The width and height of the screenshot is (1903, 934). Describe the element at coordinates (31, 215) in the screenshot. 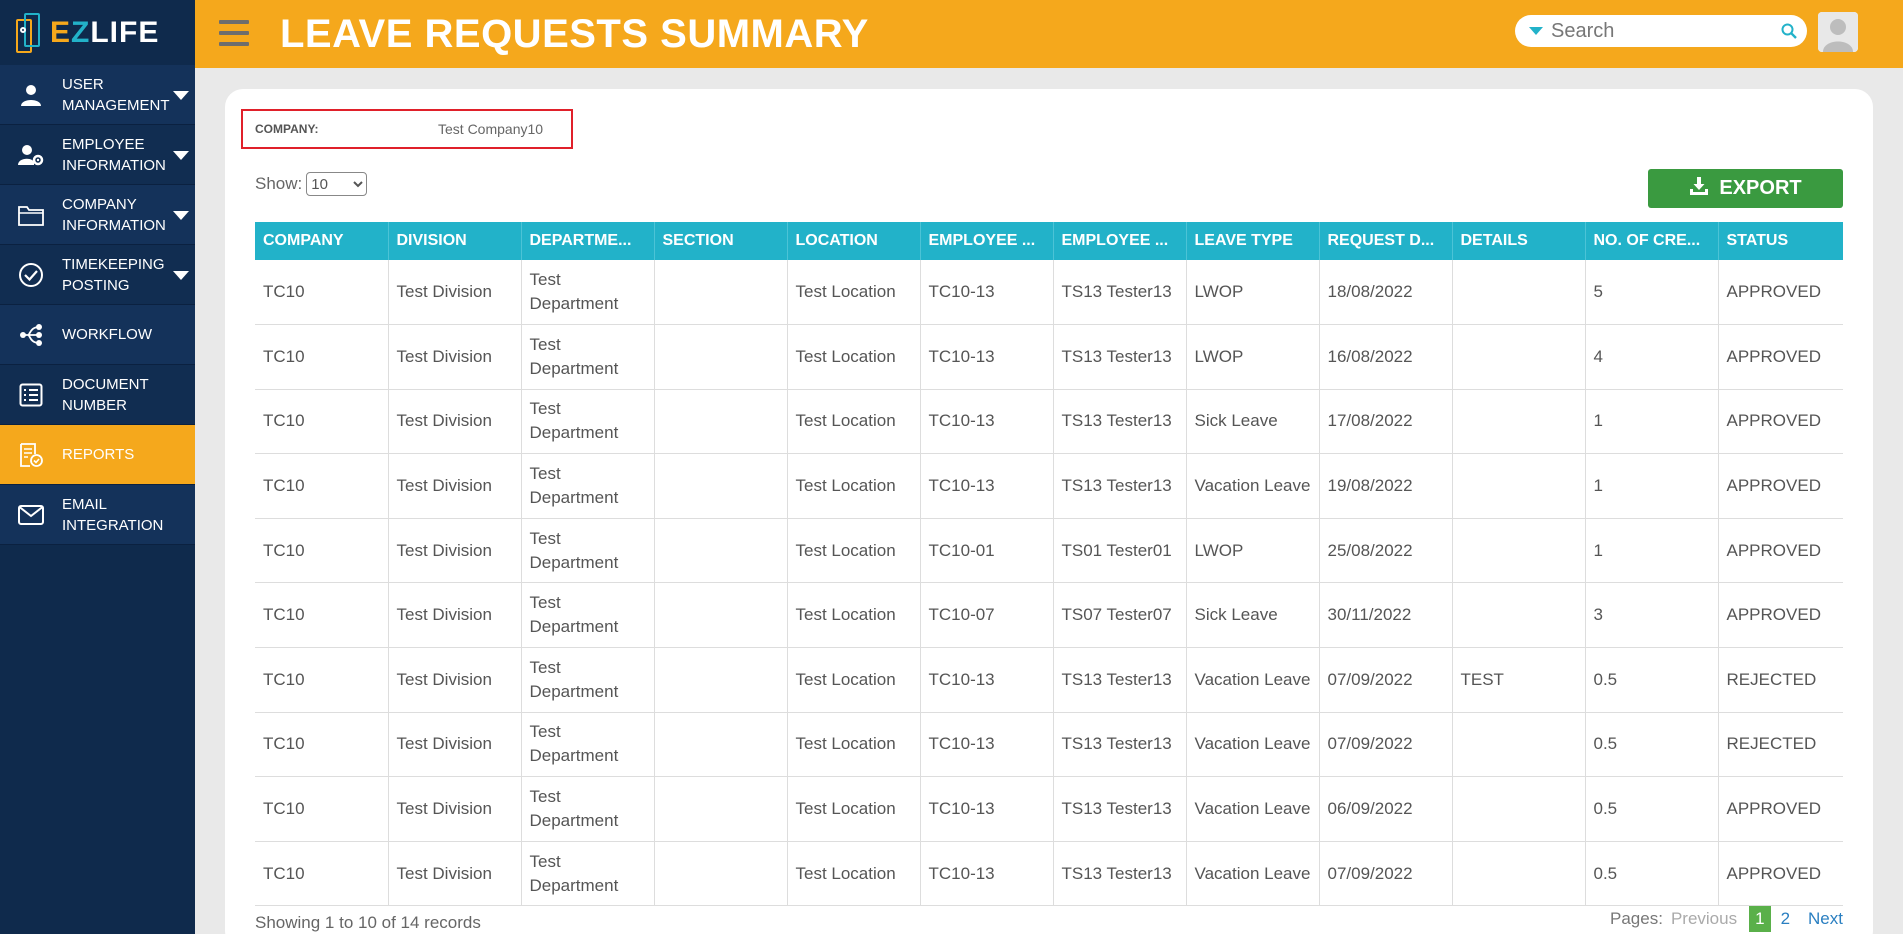

I see `folder-icon` at that location.